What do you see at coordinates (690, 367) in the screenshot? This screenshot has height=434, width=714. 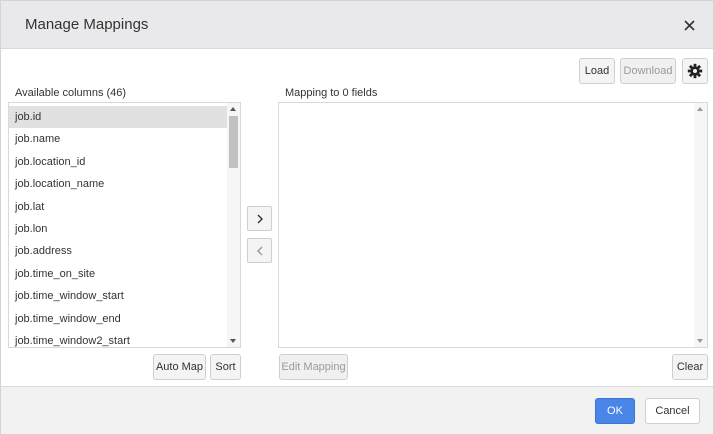 I see `clear-button: Clear` at bounding box center [690, 367].